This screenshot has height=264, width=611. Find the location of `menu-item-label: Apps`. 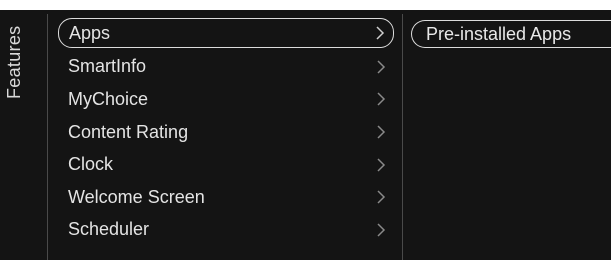

menu-item-label: Apps is located at coordinates (90, 32).